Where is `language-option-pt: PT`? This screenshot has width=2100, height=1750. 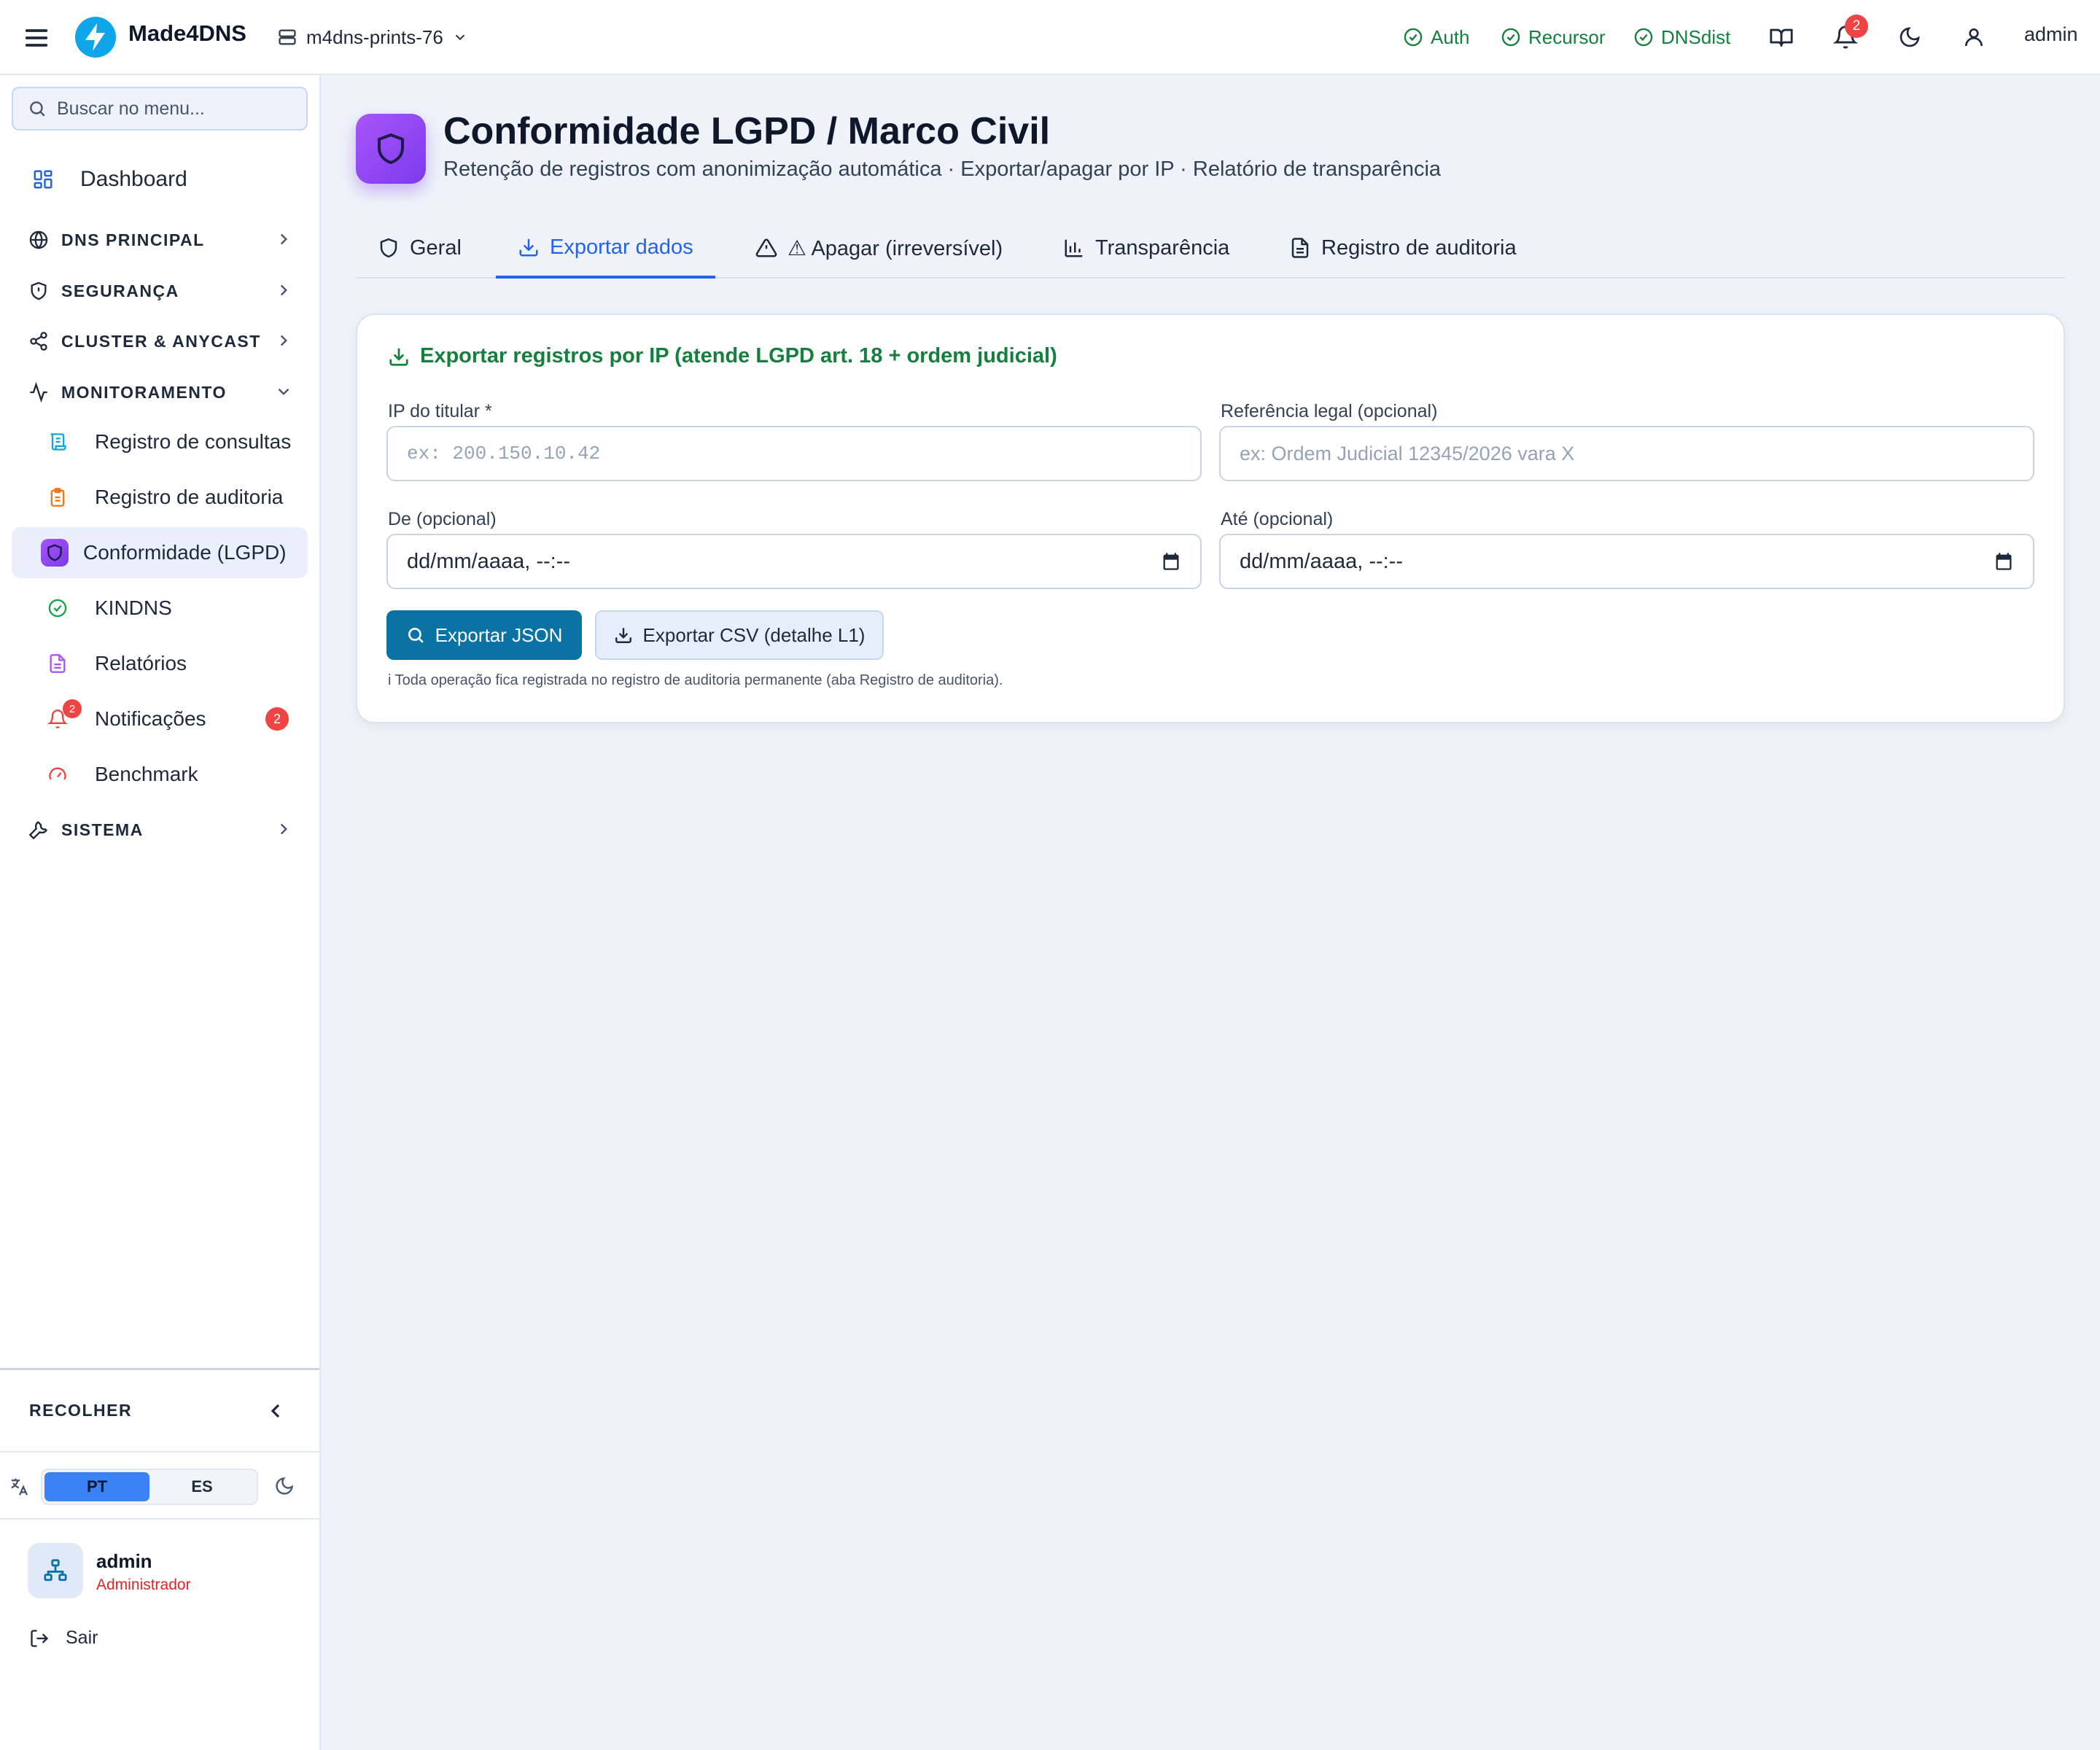
language-option-pt: PT is located at coordinates (96, 1486).